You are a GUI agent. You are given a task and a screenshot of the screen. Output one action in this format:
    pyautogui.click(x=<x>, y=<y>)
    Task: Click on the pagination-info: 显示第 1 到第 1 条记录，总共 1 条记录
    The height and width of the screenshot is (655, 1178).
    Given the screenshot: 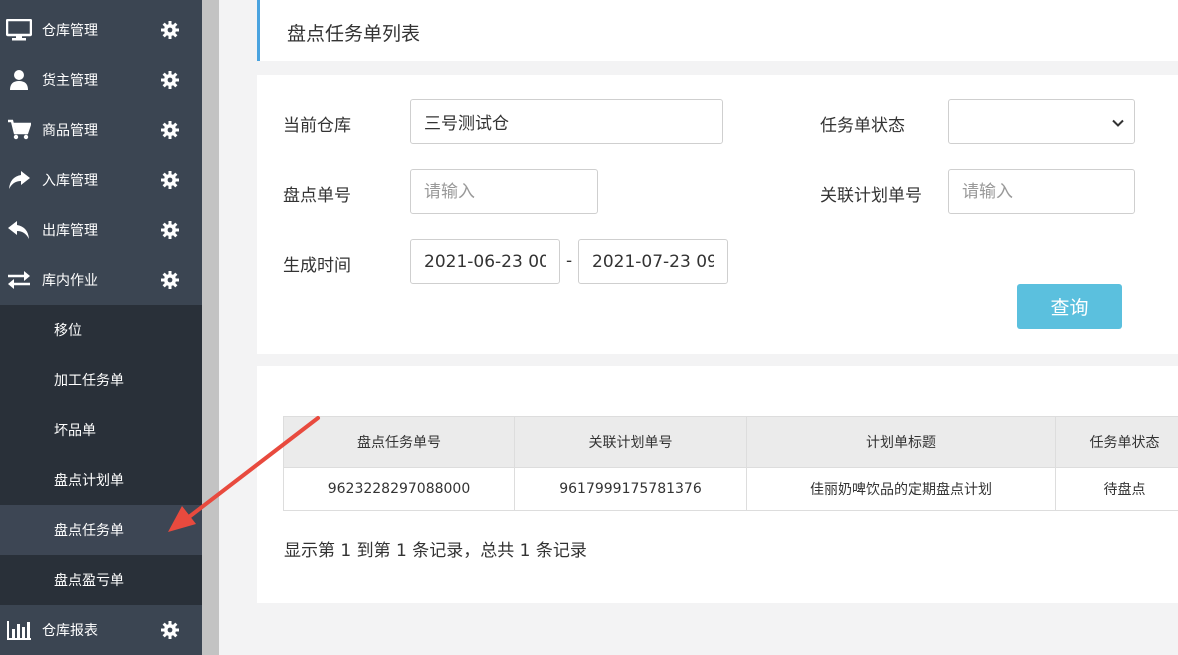 What is the action you would take?
    pyautogui.click(x=435, y=551)
    